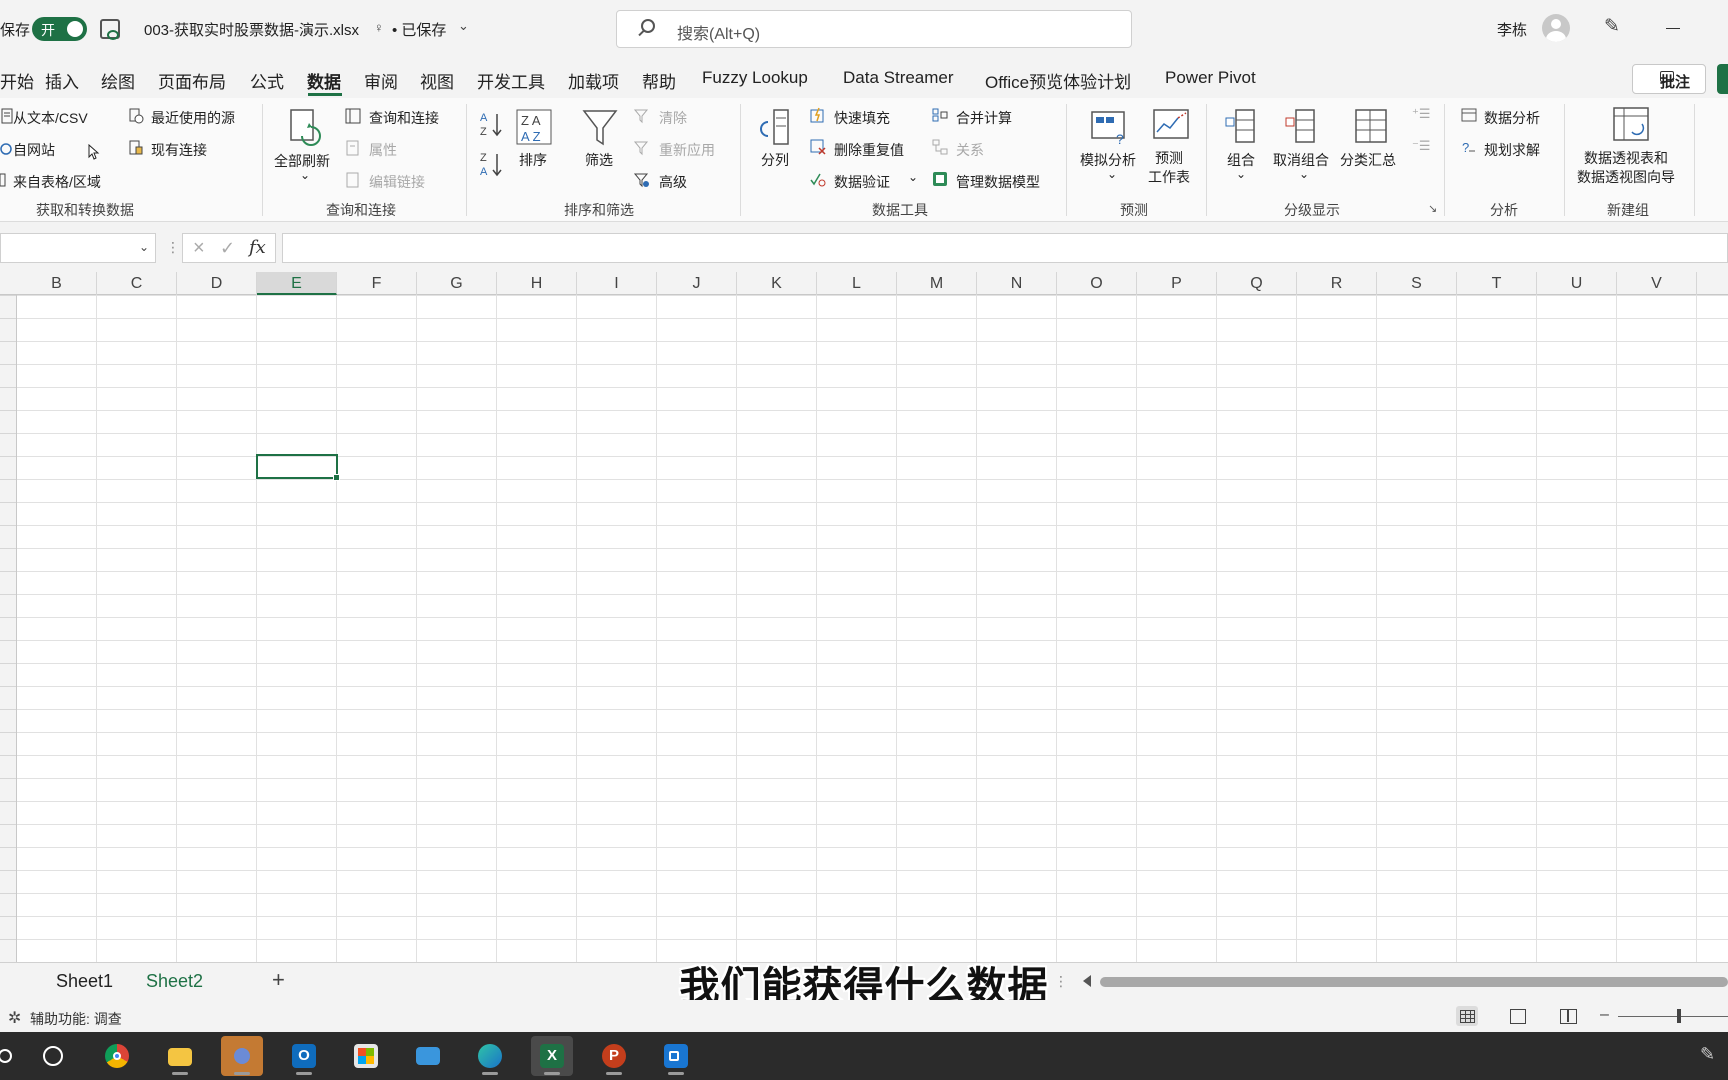 This screenshot has height=1080, width=1728. What do you see at coordinates (366, 1056) in the screenshot?
I see `store-icon` at bounding box center [366, 1056].